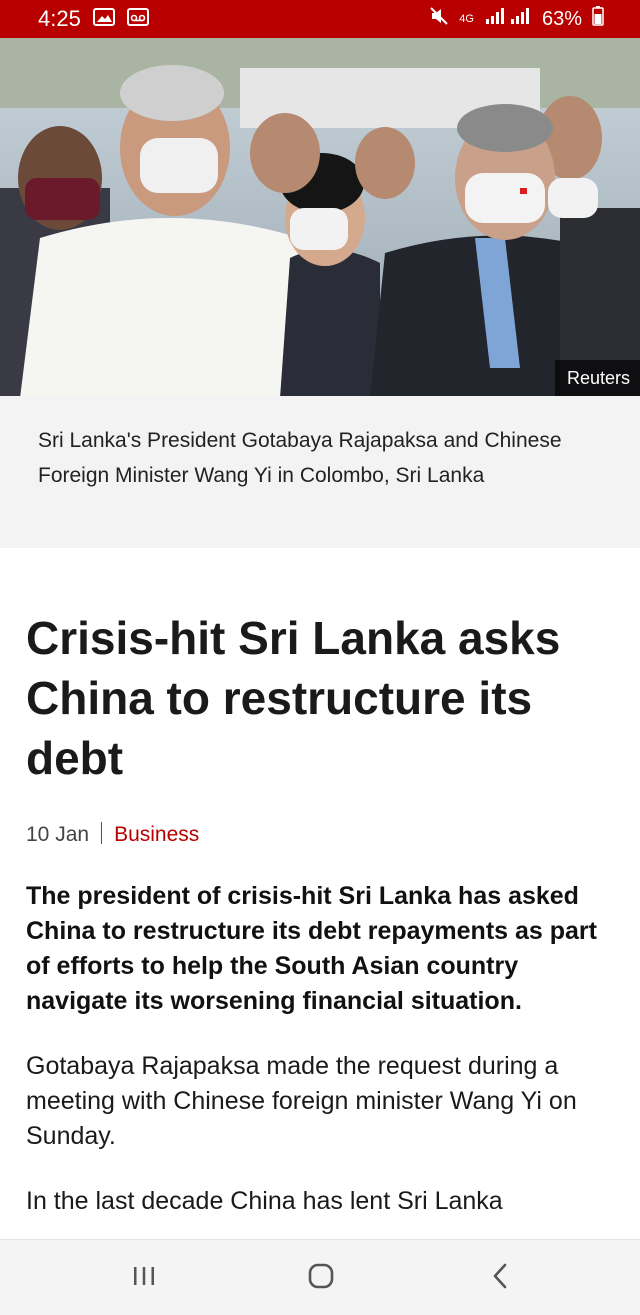  Describe the element at coordinates (320, 817) in the screenshot. I see `article-meta: 10 Jan Business` at that location.